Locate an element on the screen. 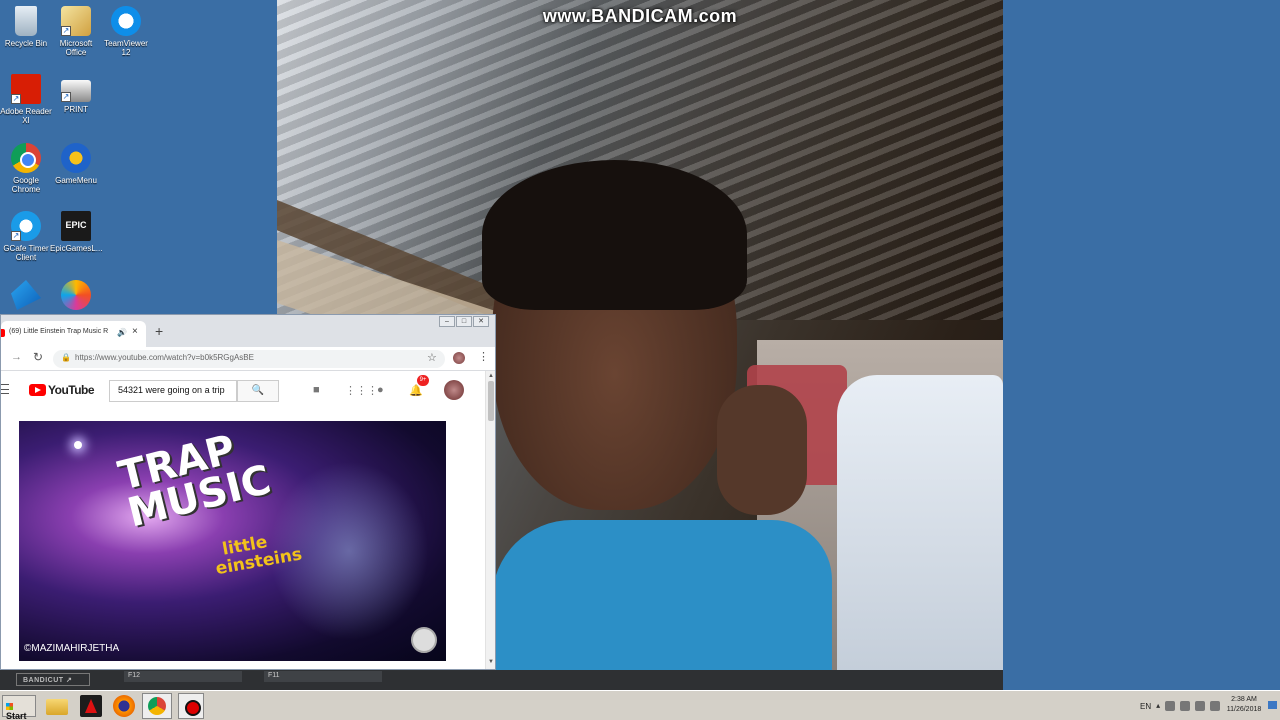 The image size is (1280, 720). video-credit: ©MAZIMAHIRJETHA is located at coordinates (72, 648).